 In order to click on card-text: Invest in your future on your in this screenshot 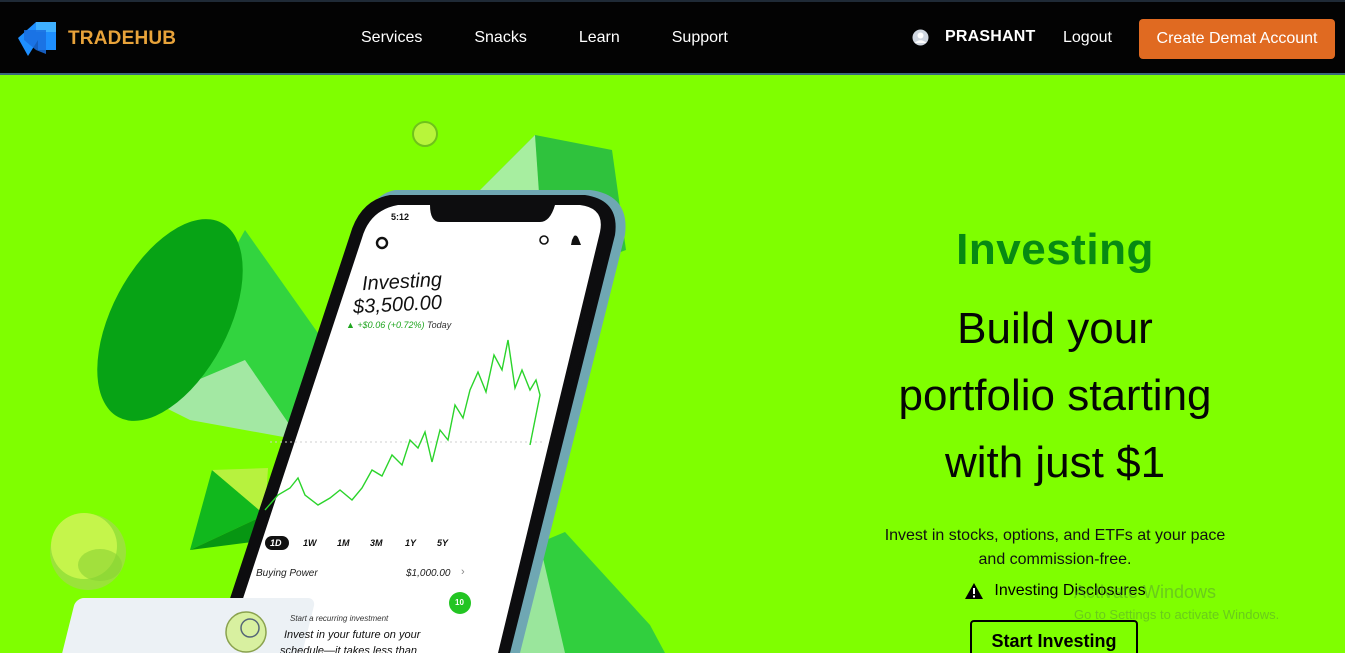, I will do `click(352, 635)`.